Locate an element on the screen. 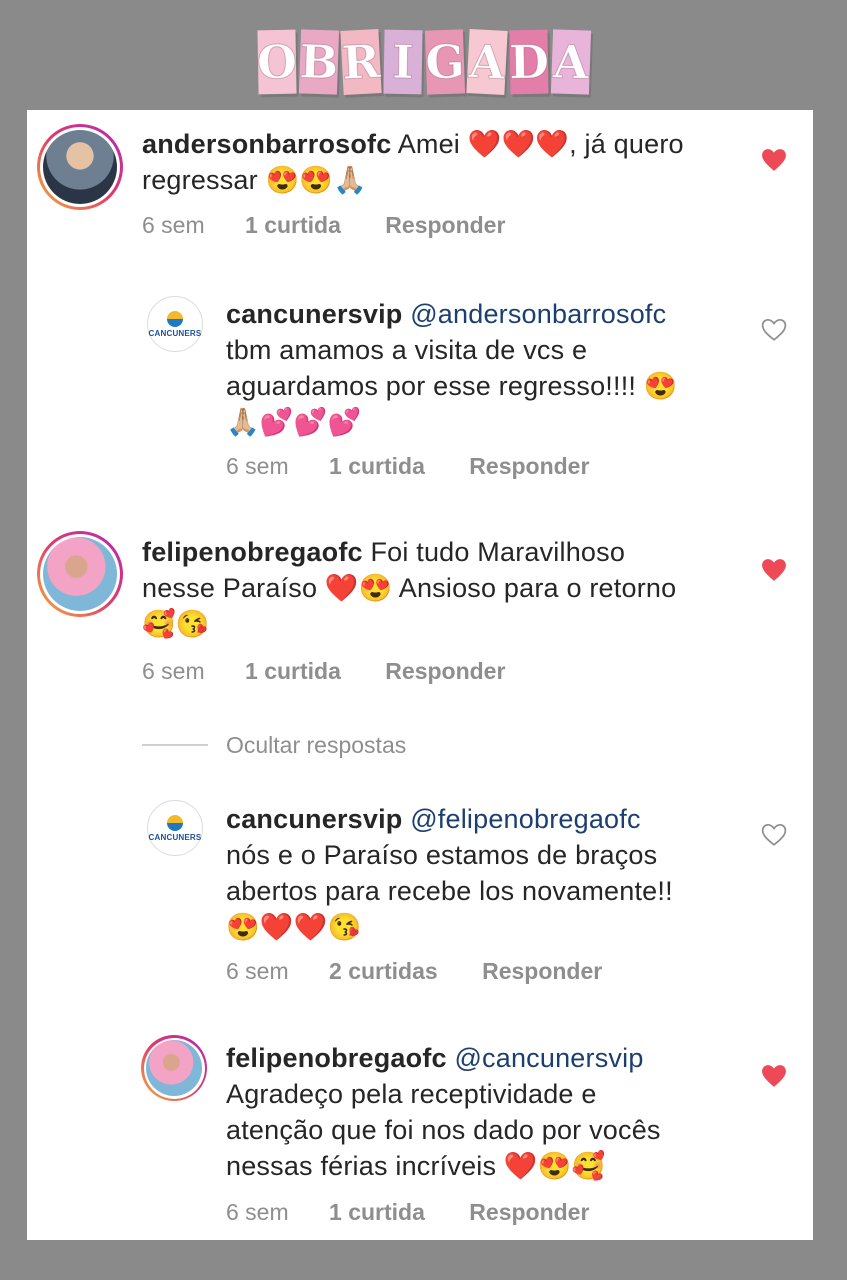 The width and height of the screenshot is (847, 1280). comment-text: nessas férias incríveis ❤️😍🥰 is located at coordinates (416, 1166).